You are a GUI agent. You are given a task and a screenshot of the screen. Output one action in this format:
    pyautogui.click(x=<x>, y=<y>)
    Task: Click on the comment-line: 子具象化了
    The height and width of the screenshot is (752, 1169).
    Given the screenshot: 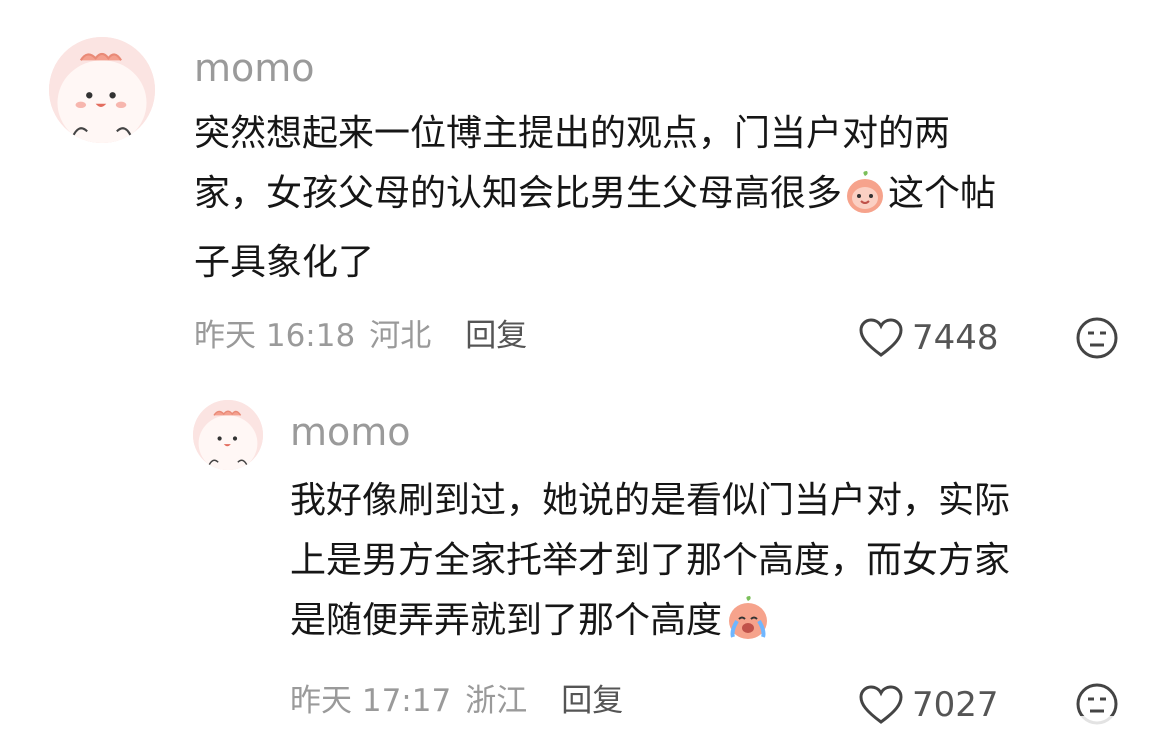 What is the action you would take?
    pyautogui.click(x=284, y=262)
    